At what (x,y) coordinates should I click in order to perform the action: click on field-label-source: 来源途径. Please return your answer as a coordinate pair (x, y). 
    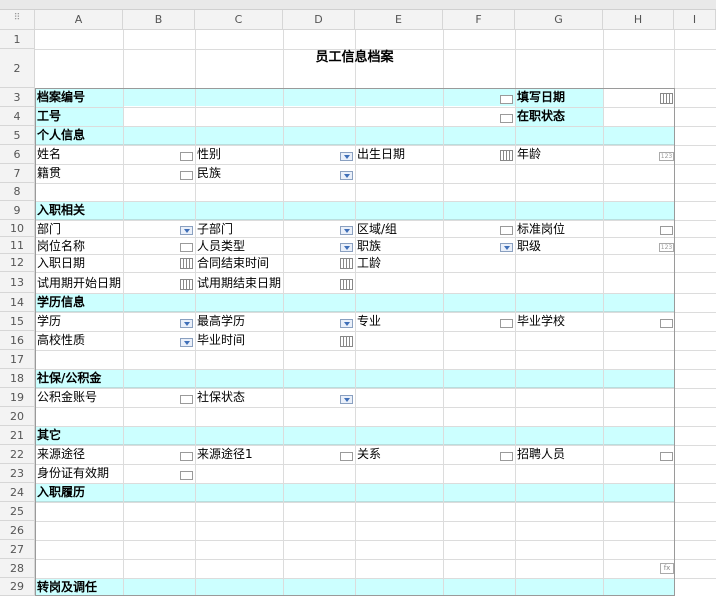
    Looking at the image, I should click on (61, 454).